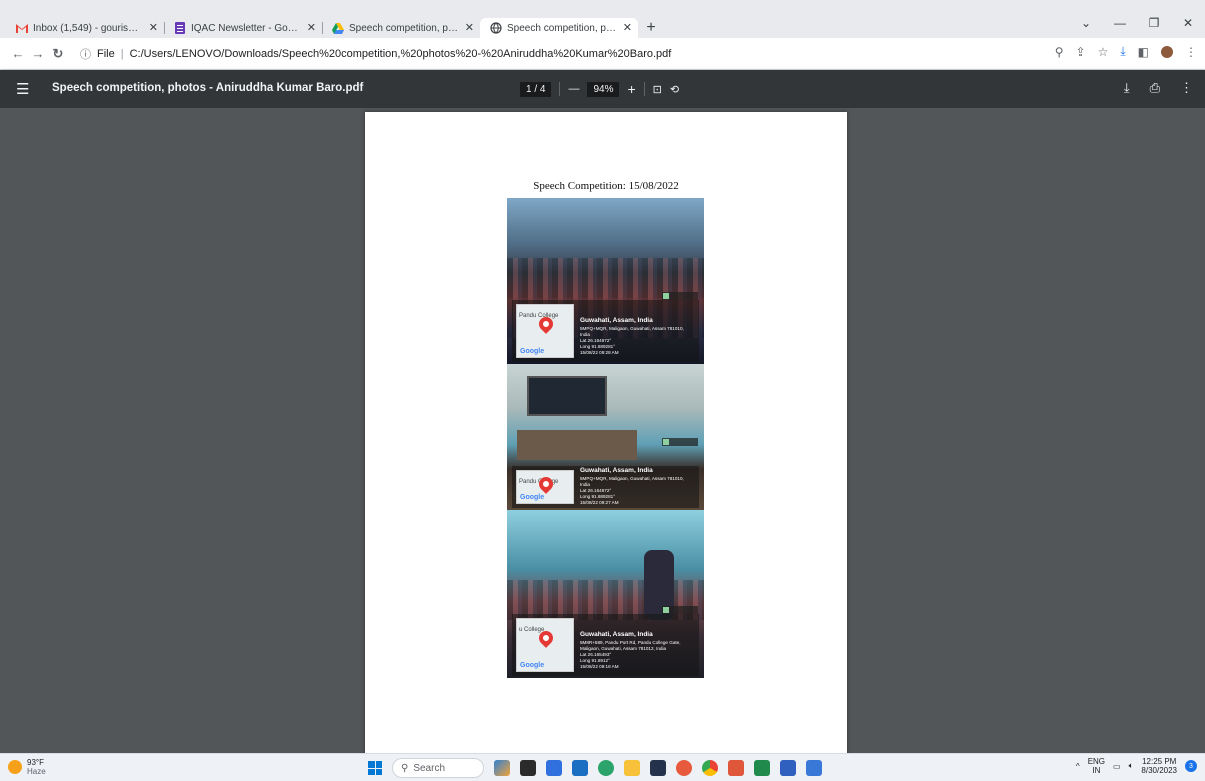  I want to click on google-forms-icon, so click(180, 28).